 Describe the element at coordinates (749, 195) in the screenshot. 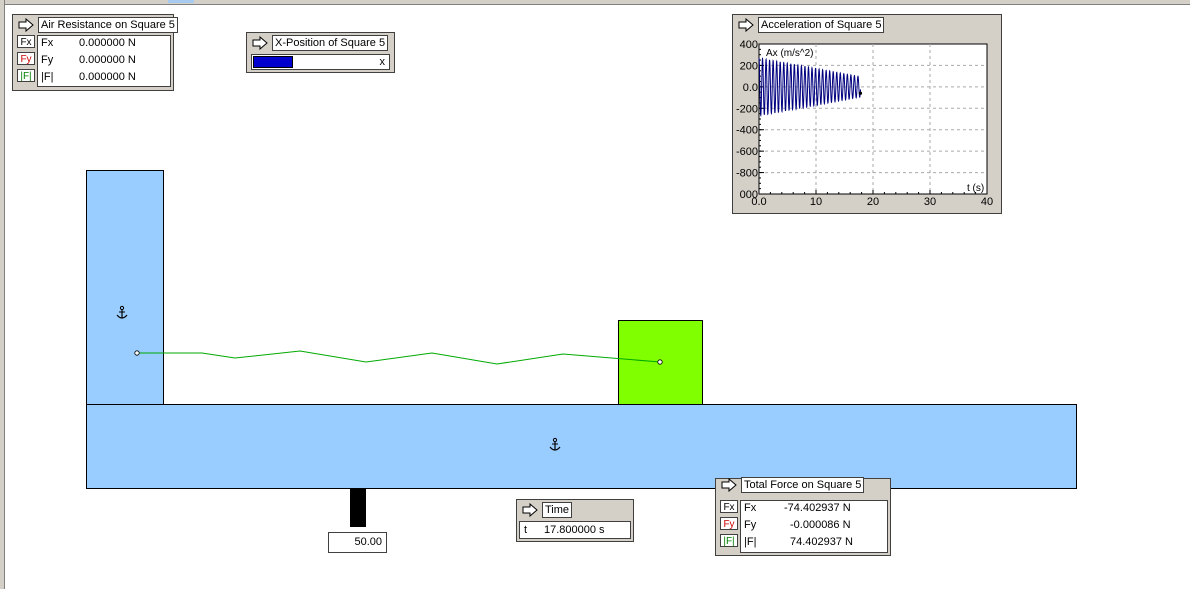

I see `y-tick-label: 000` at that location.